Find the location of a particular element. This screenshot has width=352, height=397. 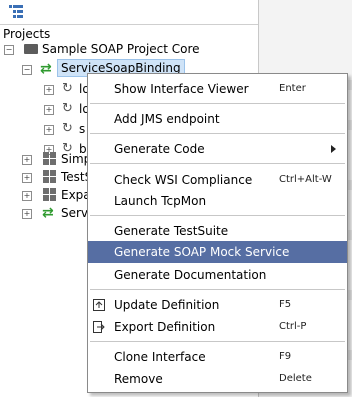

menu-item-shortcut: Delete is located at coordinates (295, 378).